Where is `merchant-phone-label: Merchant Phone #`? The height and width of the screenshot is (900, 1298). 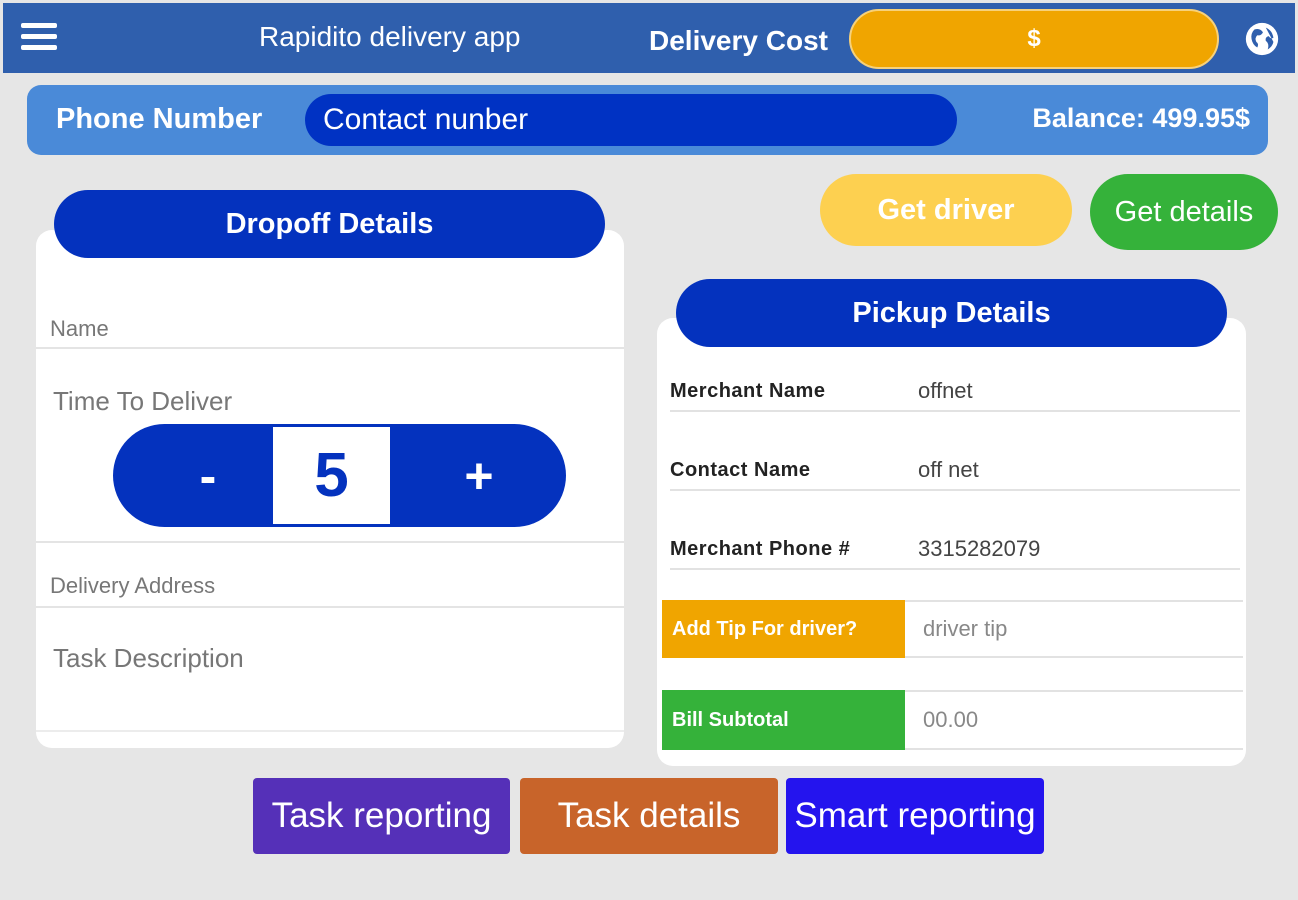 merchant-phone-label: Merchant Phone # is located at coordinates (760, 549).